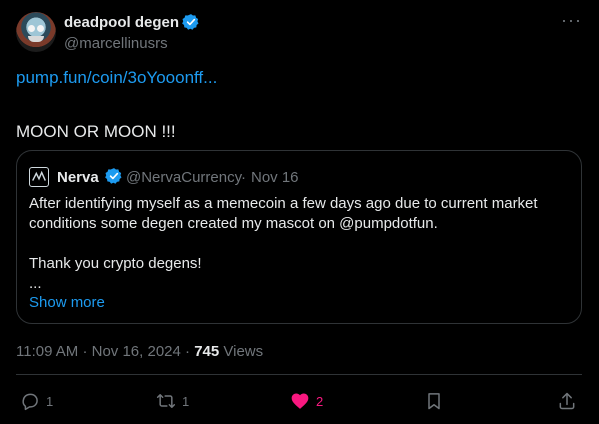 The width and height of the screenshot is (599, 424). Describe the element at coordinates (571, 21) in the screenshot. I see `more-options-icon: ···` at that location.